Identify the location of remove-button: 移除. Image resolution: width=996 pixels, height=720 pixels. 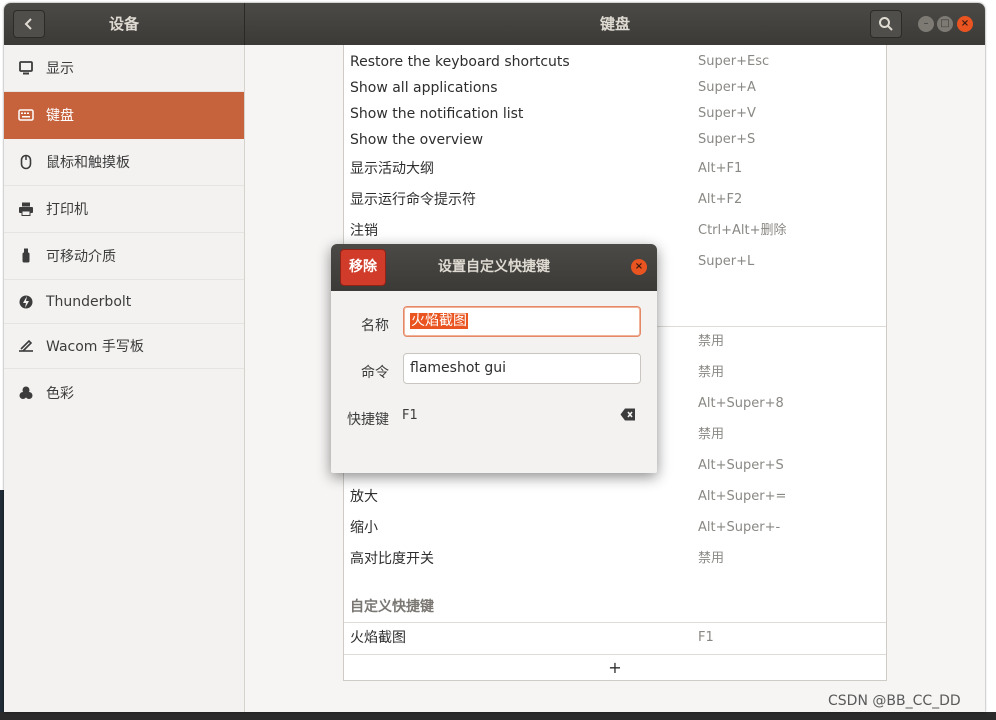
(363, 267).